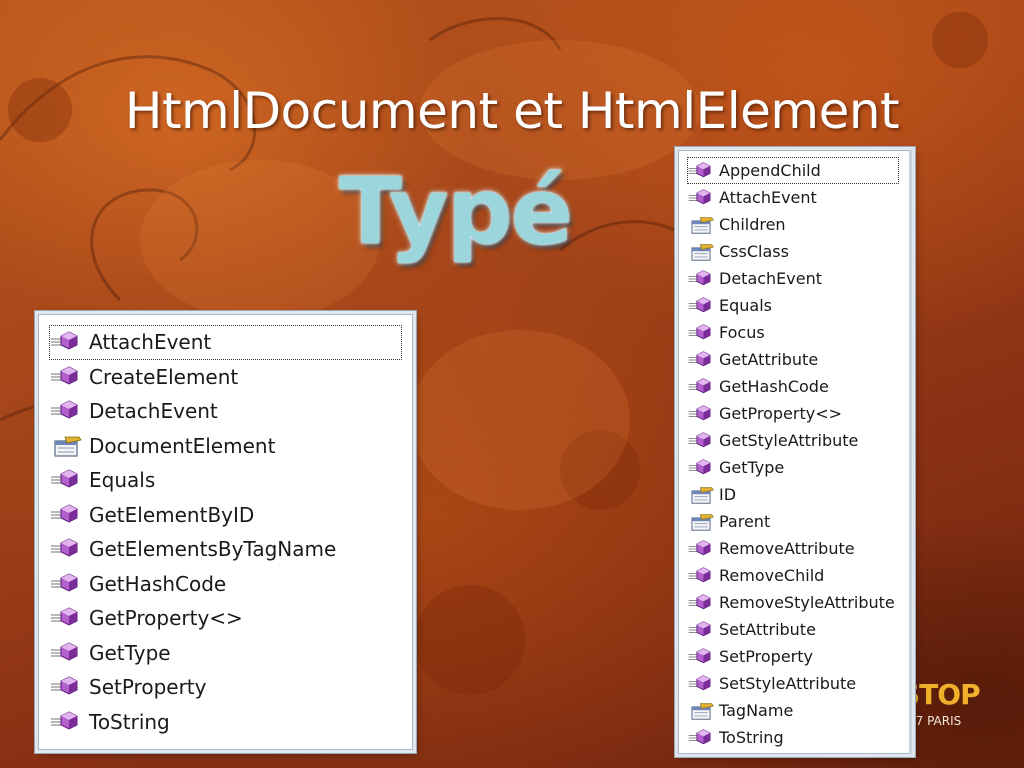 The width and height of the screenshot is (1024, 768). What do you see at coordinates (752, 224) in the screenshot?
I see `list-item-label: Children` at bounding box center [752, 224].